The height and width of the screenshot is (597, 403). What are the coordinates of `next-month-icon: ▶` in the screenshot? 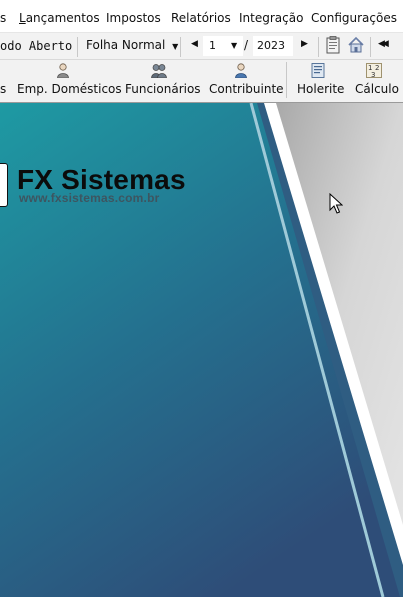 It's located at (304, 44).